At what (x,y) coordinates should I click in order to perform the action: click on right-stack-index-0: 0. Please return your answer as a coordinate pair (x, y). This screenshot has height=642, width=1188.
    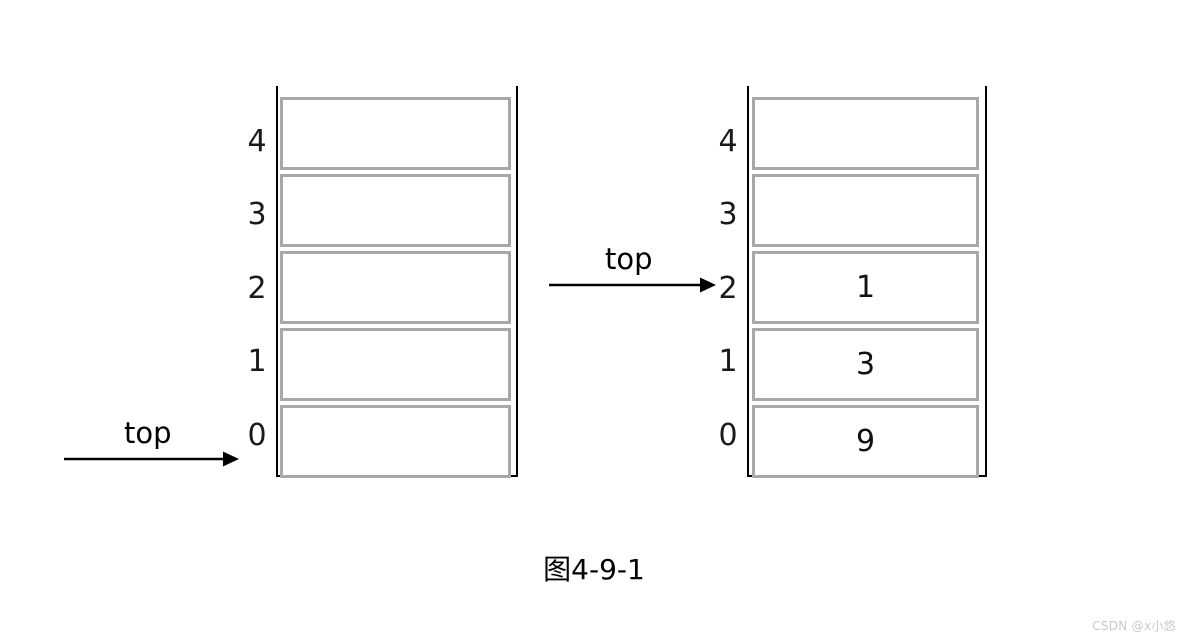
    Looking at the image, I should click on (728, 435).